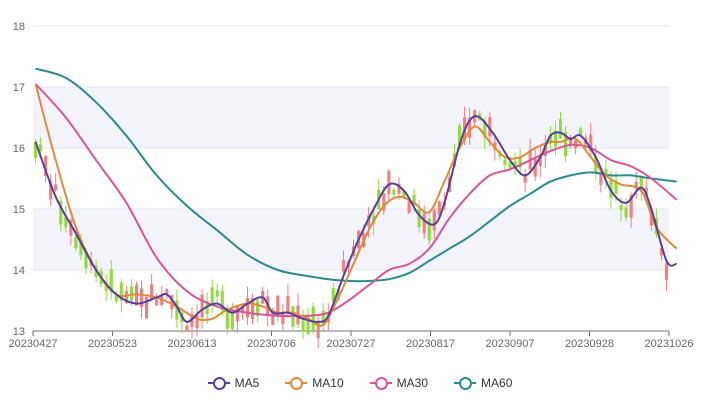 The image size is (720, 410). Describe the element at coordinates (328, 383) in the screenshot. I see `legend-label: MA10` at that location.